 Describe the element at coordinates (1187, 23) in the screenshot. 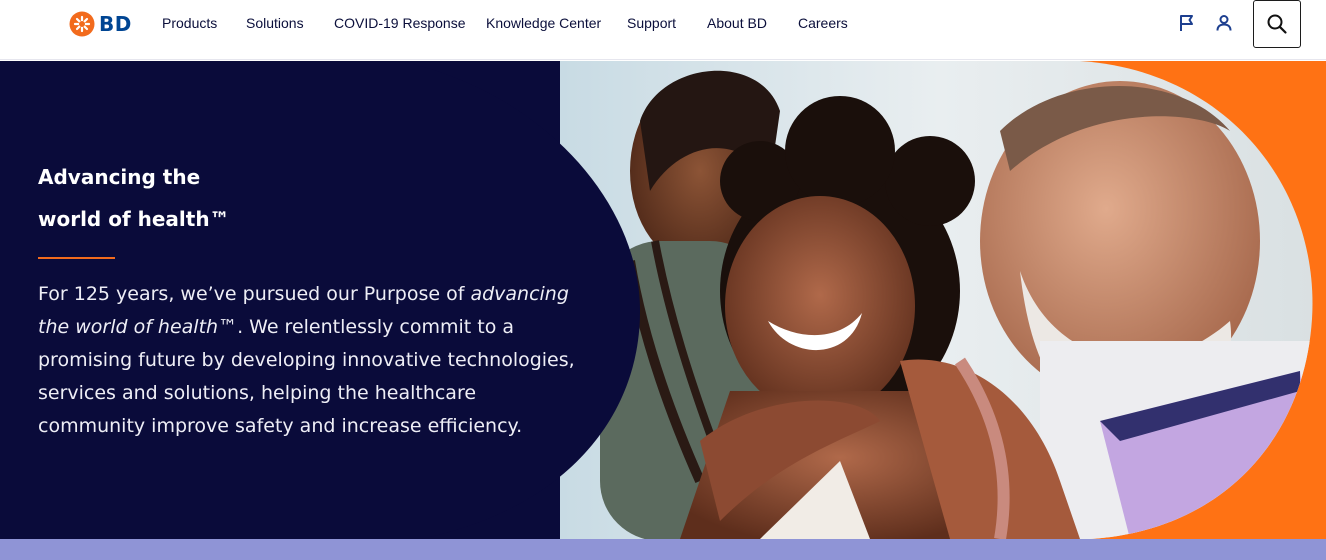

I see `flag-icon` at that location.